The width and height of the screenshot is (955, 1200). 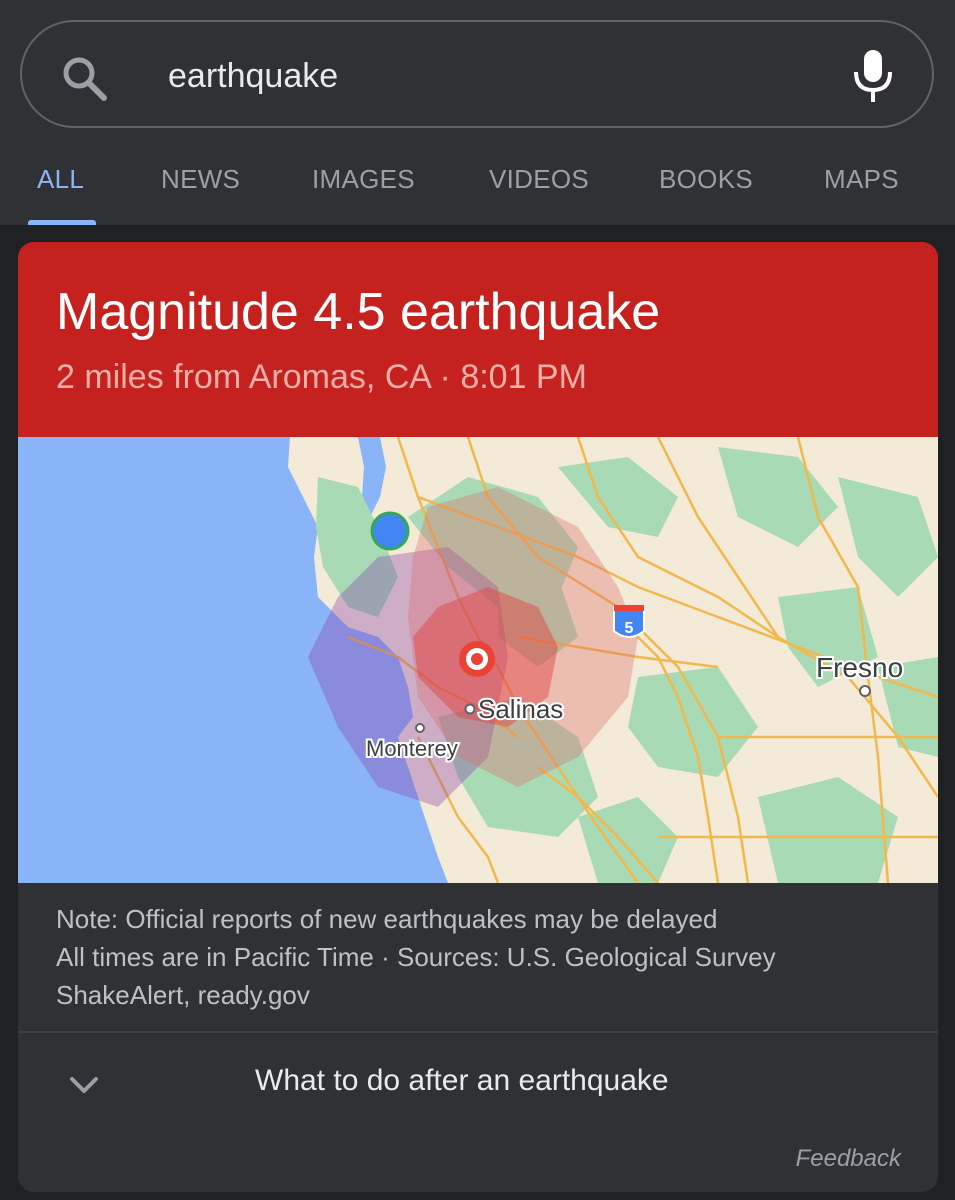 I want to click on map-label-monterey: Monterey, so click(x=412, y=748).